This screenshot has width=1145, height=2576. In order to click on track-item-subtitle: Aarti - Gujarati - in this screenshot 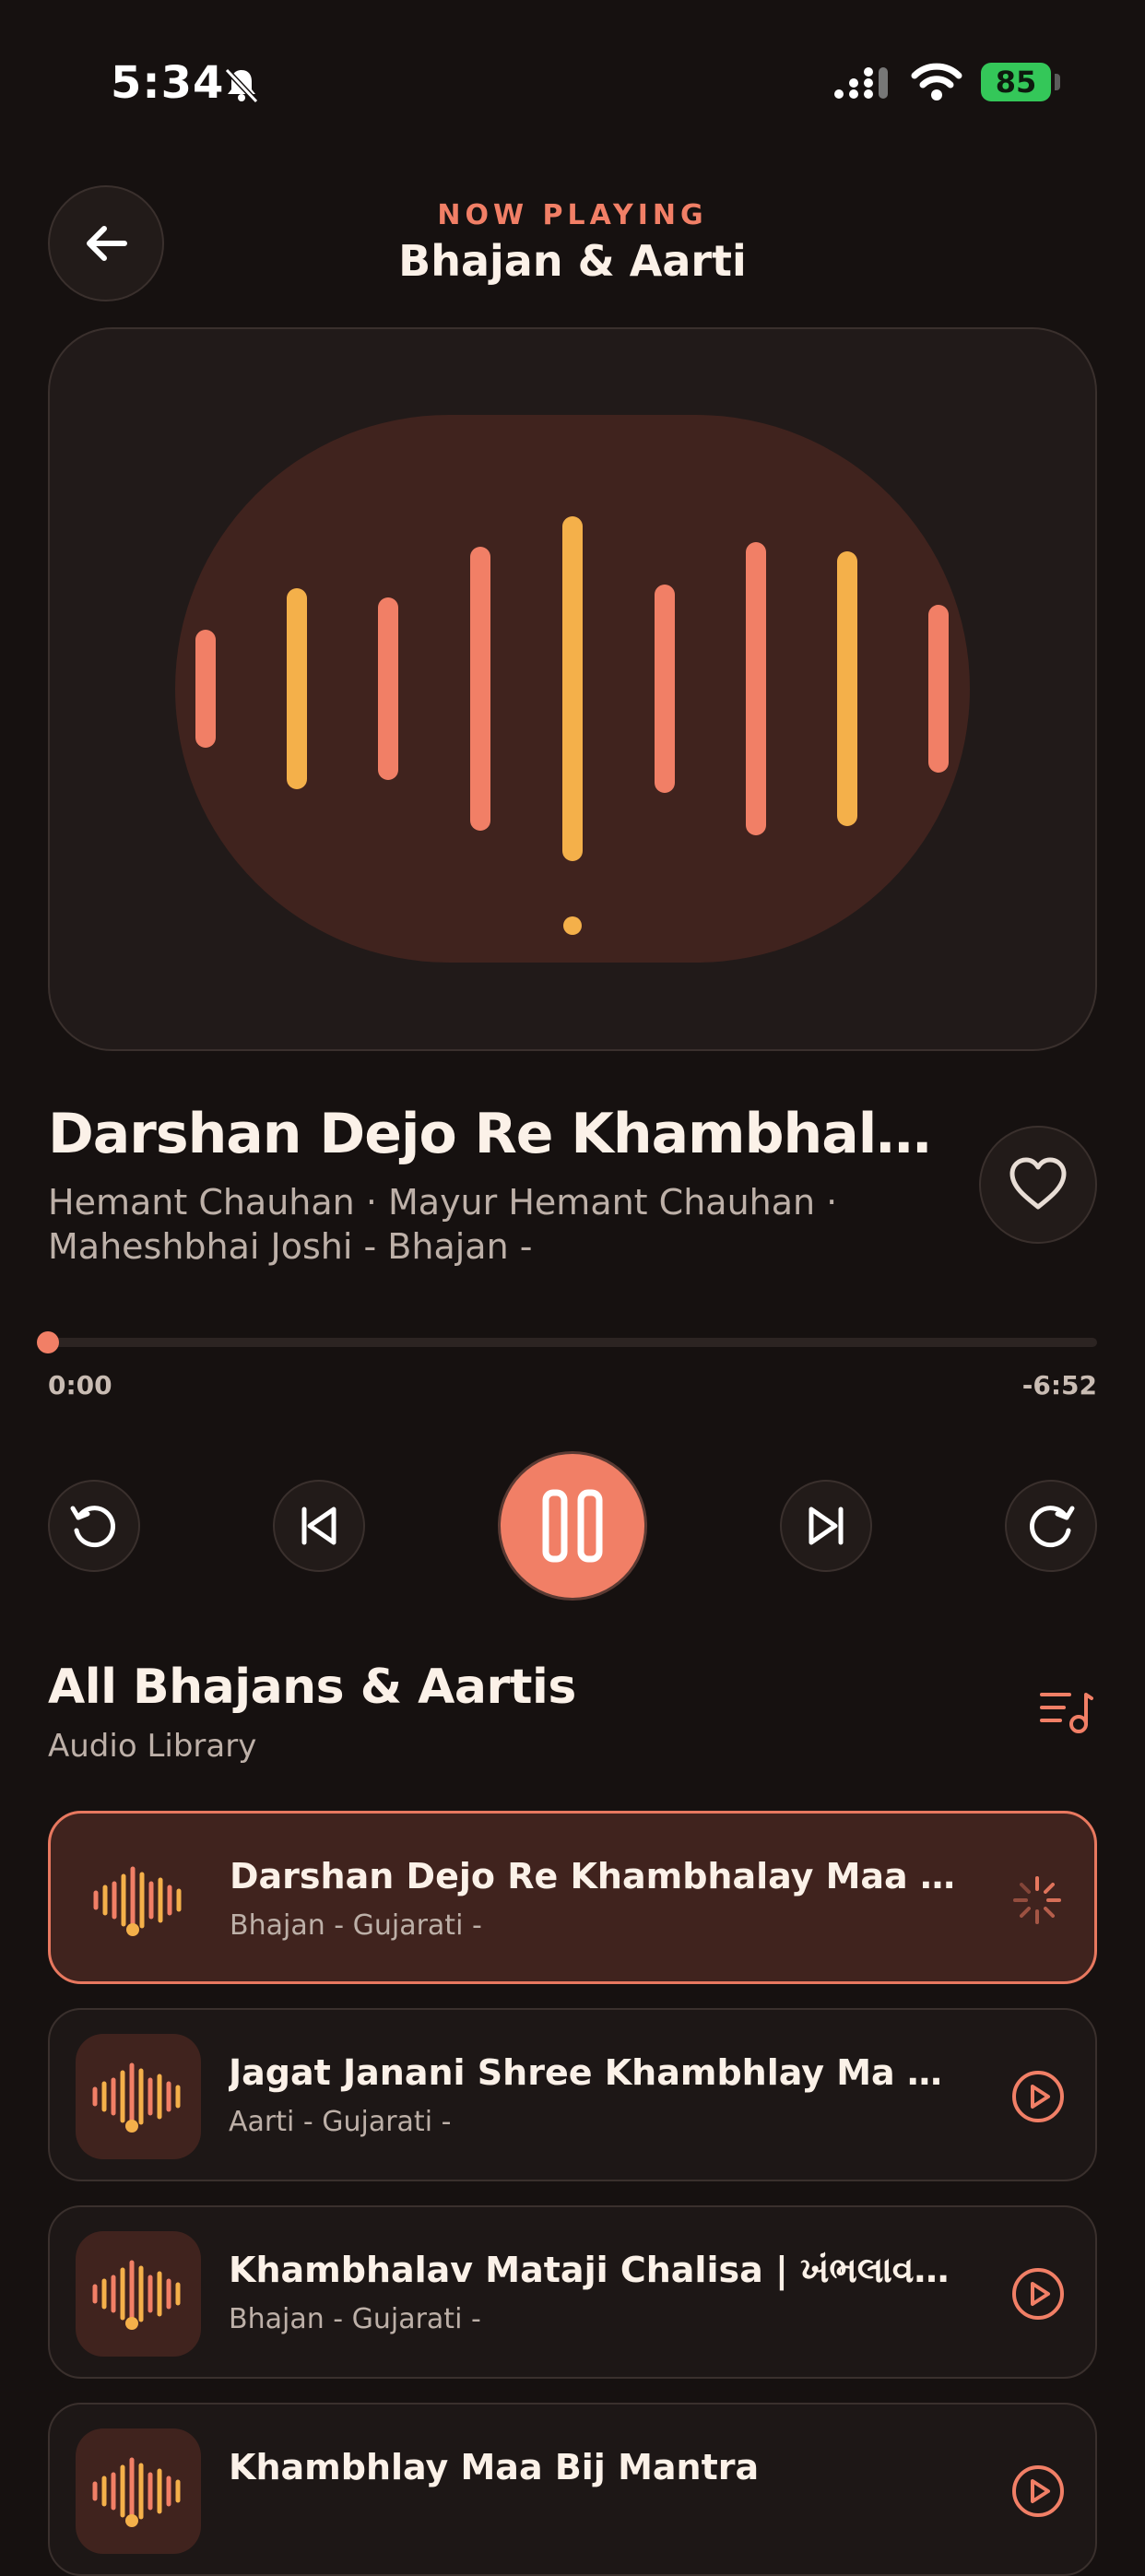, I will do `click(340, 2122)`.